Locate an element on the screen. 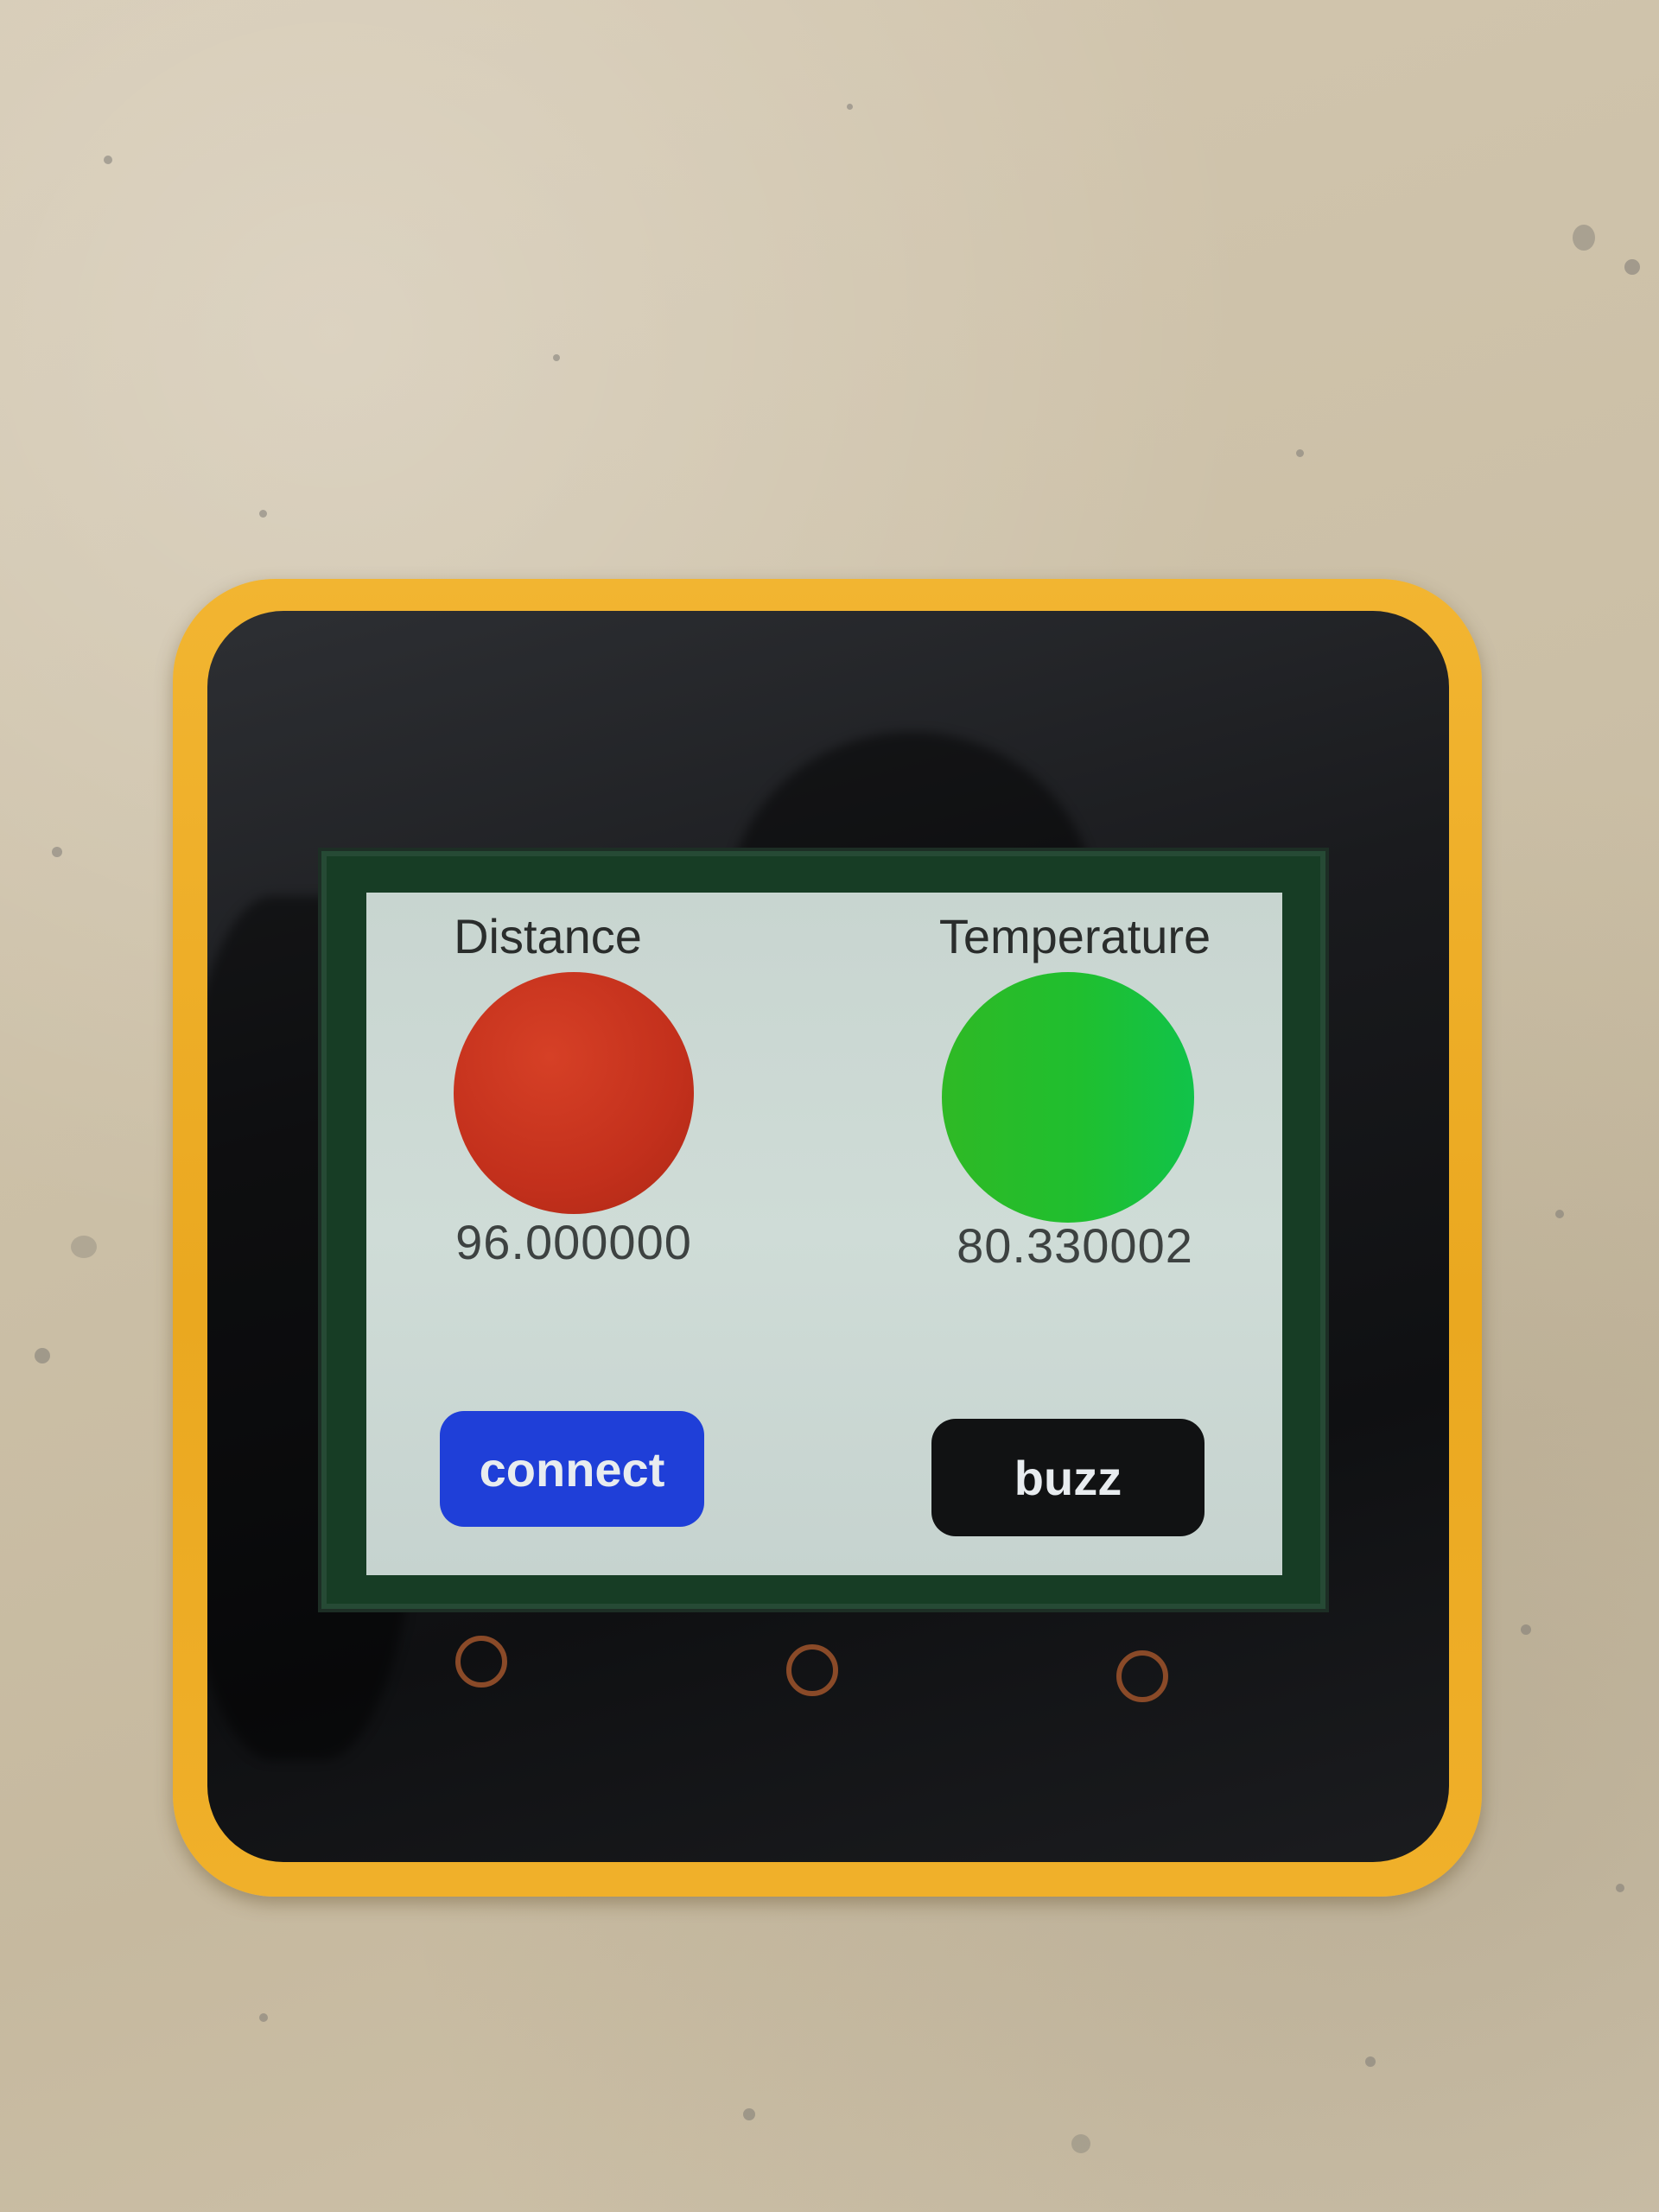 Image resolution: width=1659 pixels, height=2212 pixels. connect-button: connect is located at coordinates (572, 1469).